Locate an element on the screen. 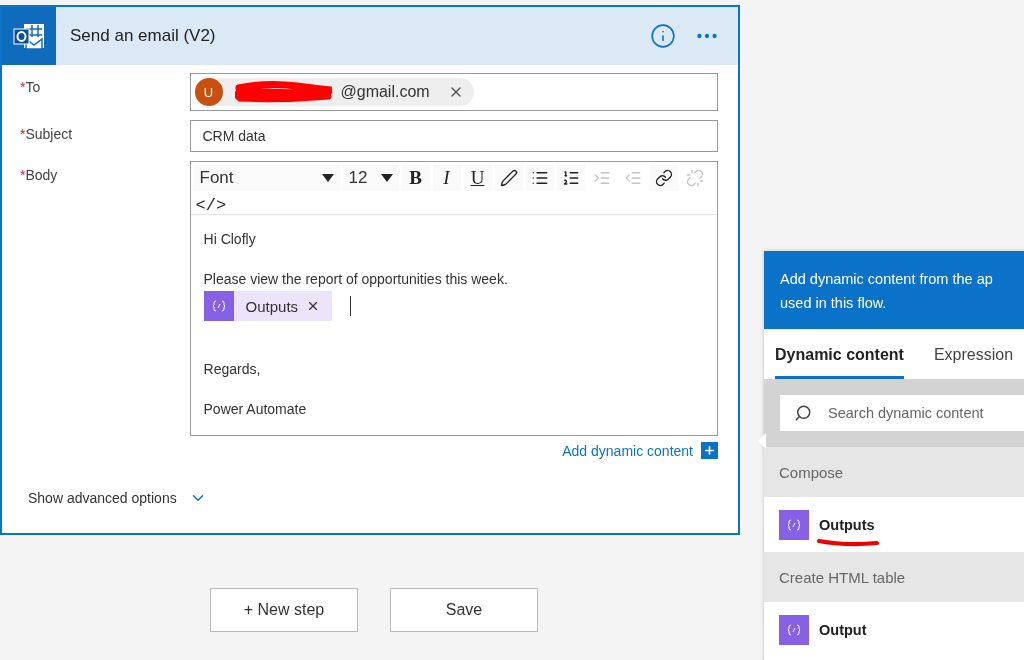 The width and height of the screenshot is (1024, 660). advanced-options-toggle: Show advanced options is located at coordinates (117, 498).